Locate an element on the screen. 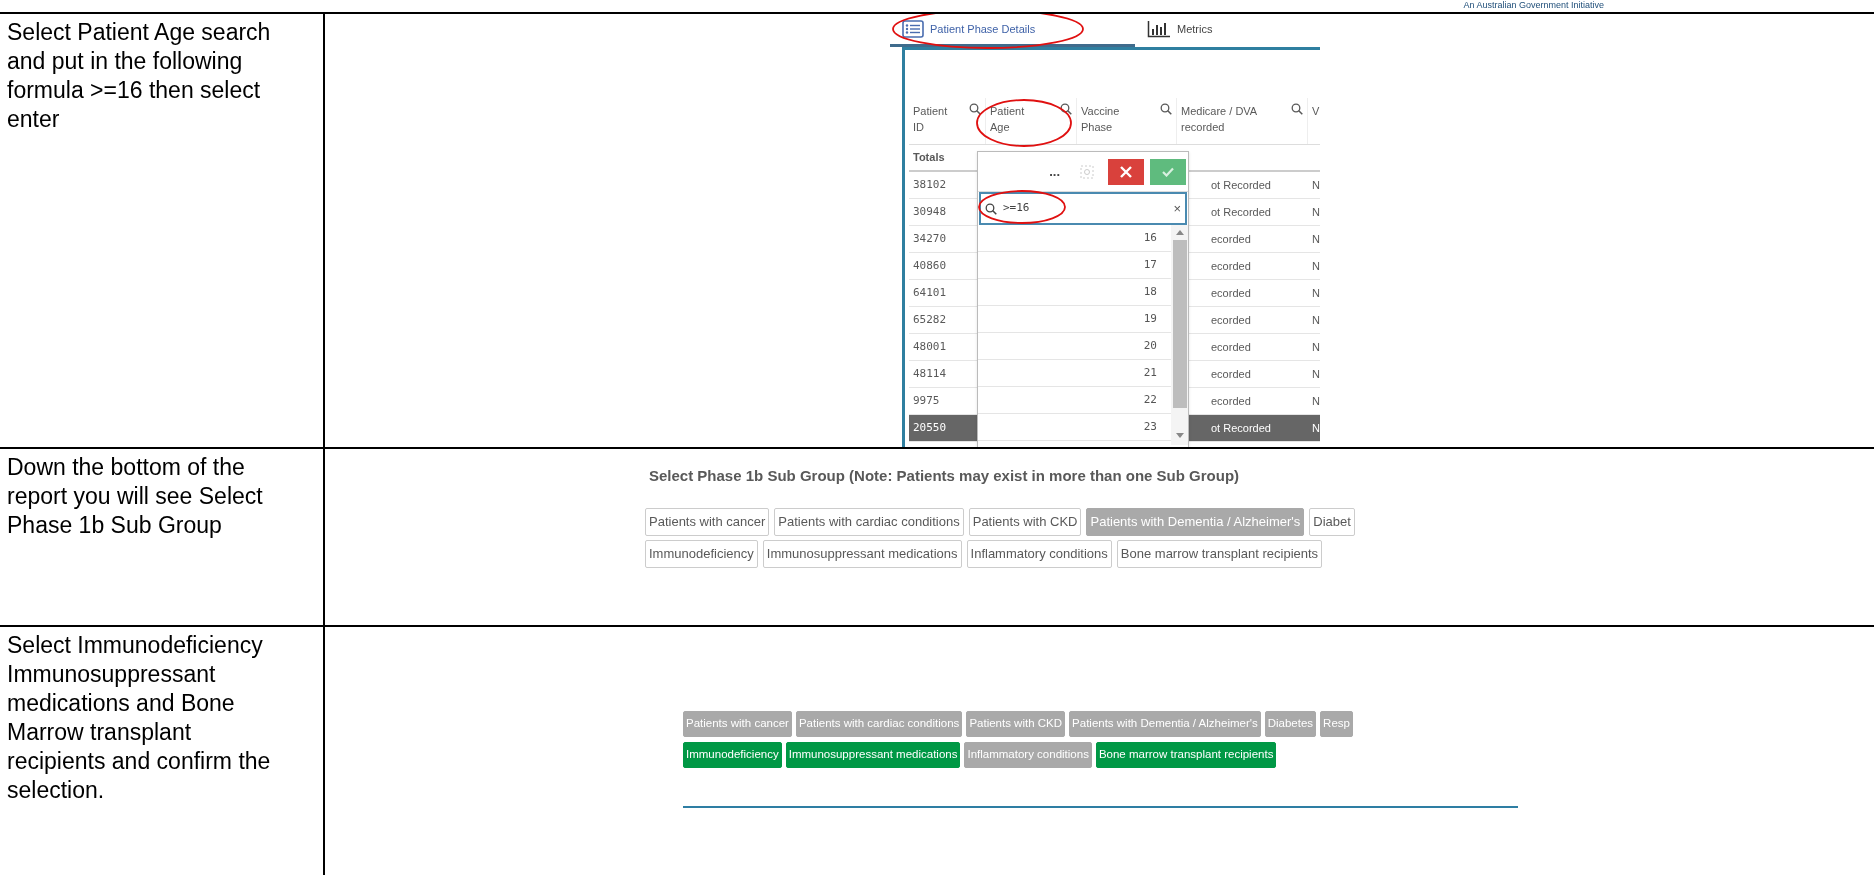  totals-label: Totals is located at coordinates (929, 158).